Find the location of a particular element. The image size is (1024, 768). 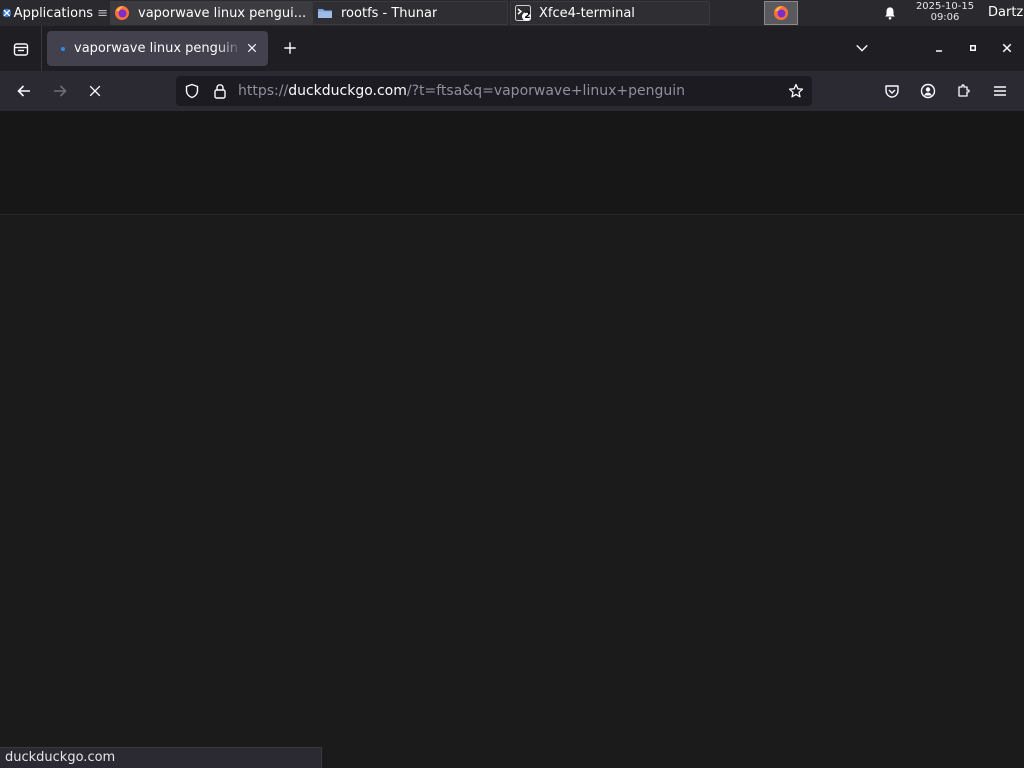

task-label: rootfs - Thunar is located at coordinates (389, 13).